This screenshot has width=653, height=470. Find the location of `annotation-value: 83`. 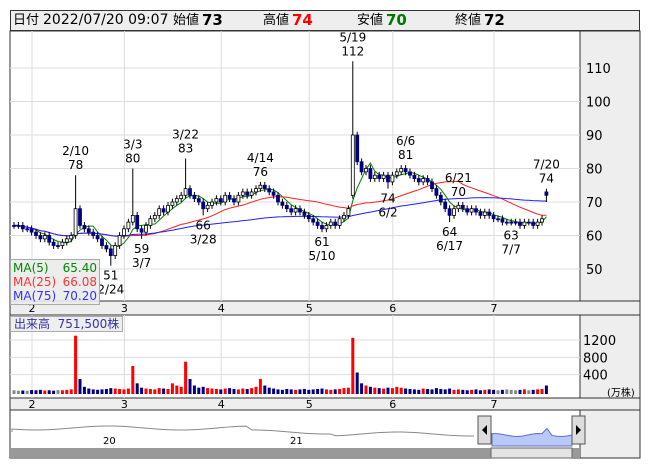

annotation-value: 83 is located at coordinates (185, 148).